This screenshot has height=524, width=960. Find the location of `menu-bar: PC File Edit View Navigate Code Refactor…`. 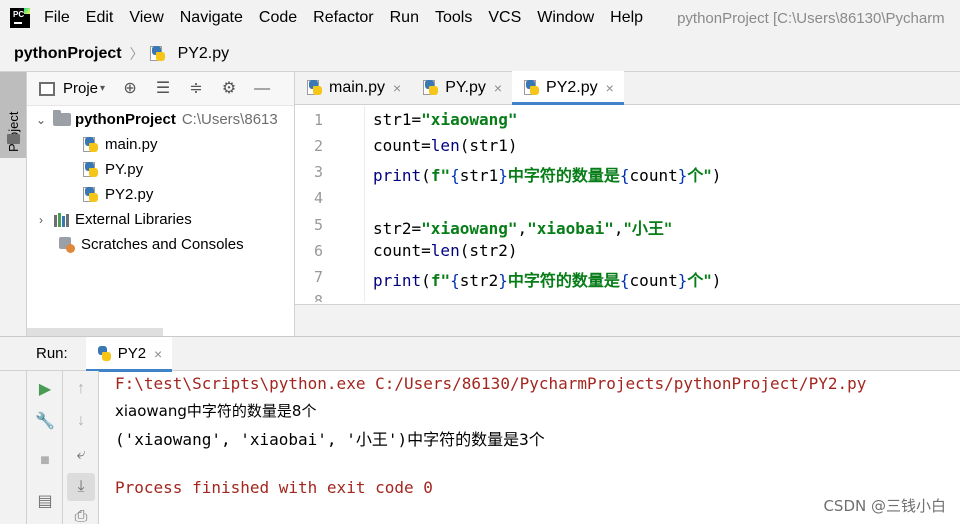

menu-bar: PC File Edit View Navigate Code Refactor… is located at coordinates (480, 18).